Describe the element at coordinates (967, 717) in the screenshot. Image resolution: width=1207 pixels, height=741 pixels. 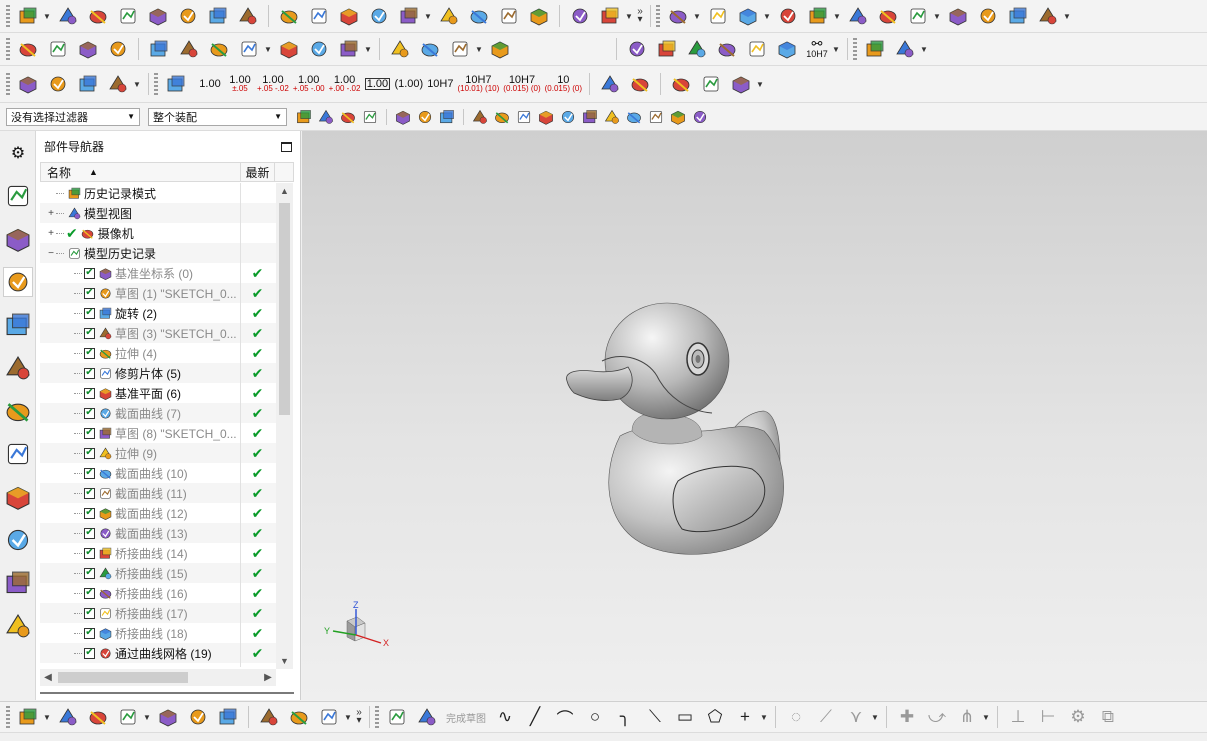
I see `mirror-curve-icon: ⋔` at that location.